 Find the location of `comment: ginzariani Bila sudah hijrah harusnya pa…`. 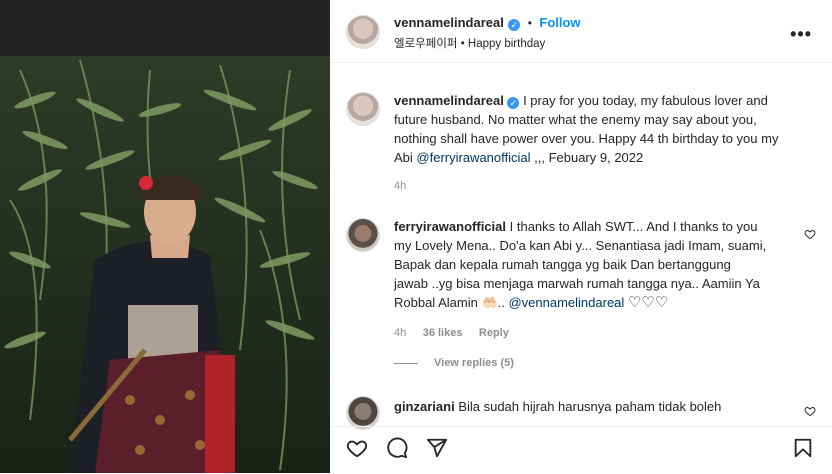

comment: ginzariani Bila sudah hijrah harusnya pa… is located at coordinates (557, 406).